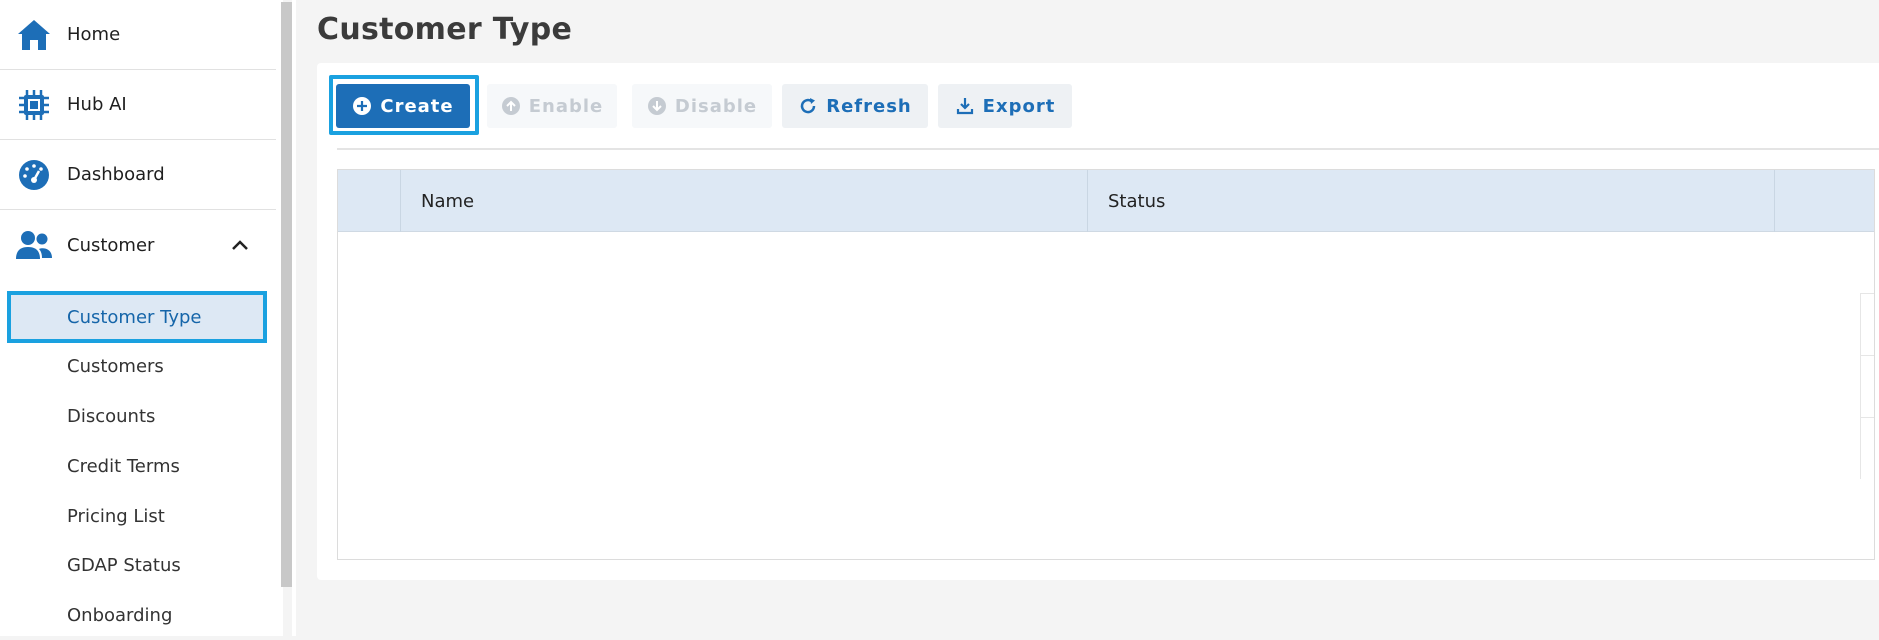 This screenshot has width=1879, height=640. I want to click on sidebar-item-pricing-list: Pricing List, so click(137, 516).